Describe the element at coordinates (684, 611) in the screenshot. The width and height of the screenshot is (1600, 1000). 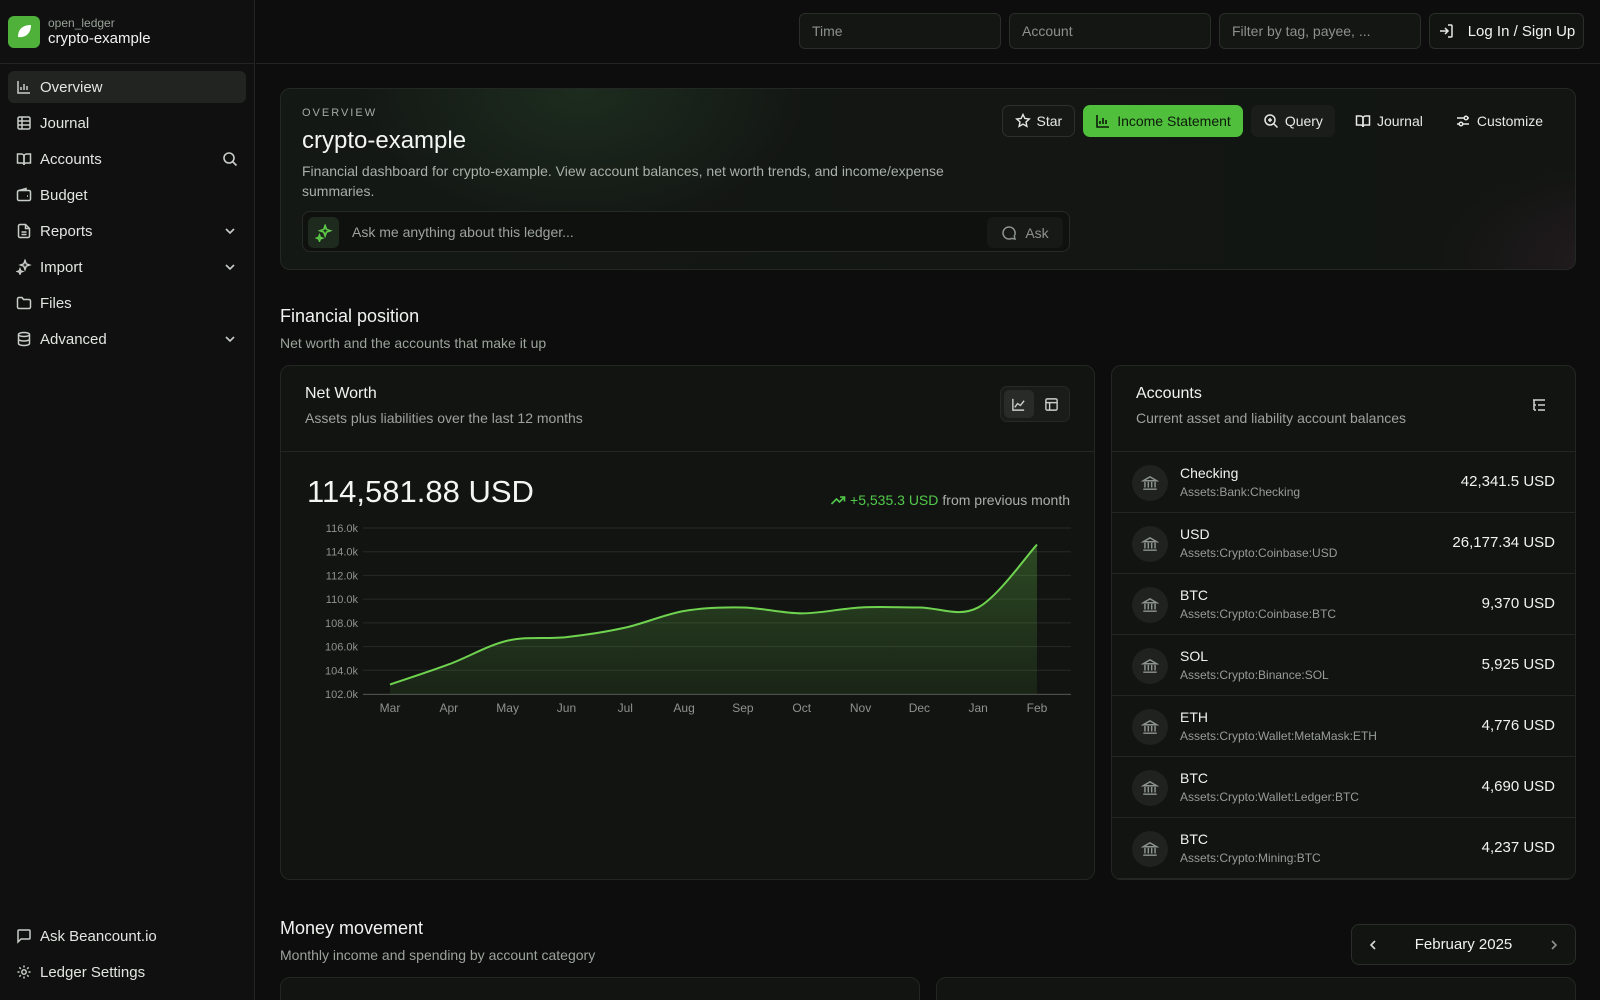
I see `data-point-aug` at that location.